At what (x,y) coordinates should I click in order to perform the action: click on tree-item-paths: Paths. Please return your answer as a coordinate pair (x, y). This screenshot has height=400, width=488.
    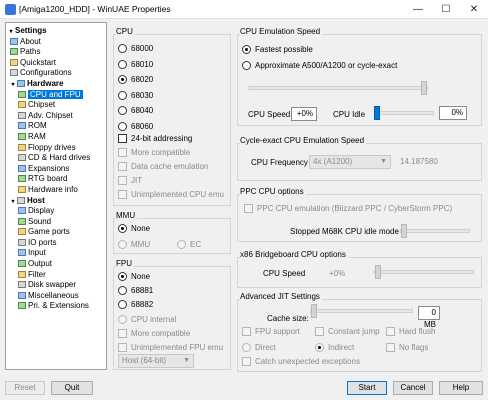
    Looking at the image, I should click on (56, 52).